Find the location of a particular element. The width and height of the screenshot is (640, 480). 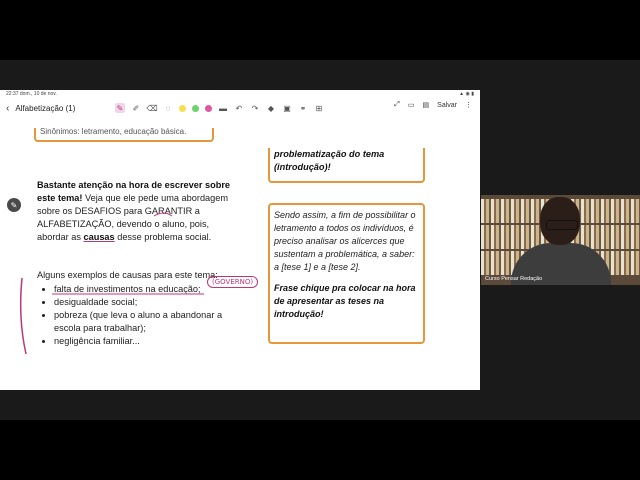

line-width-icon: ▬ is located at coordinates (223, 108).